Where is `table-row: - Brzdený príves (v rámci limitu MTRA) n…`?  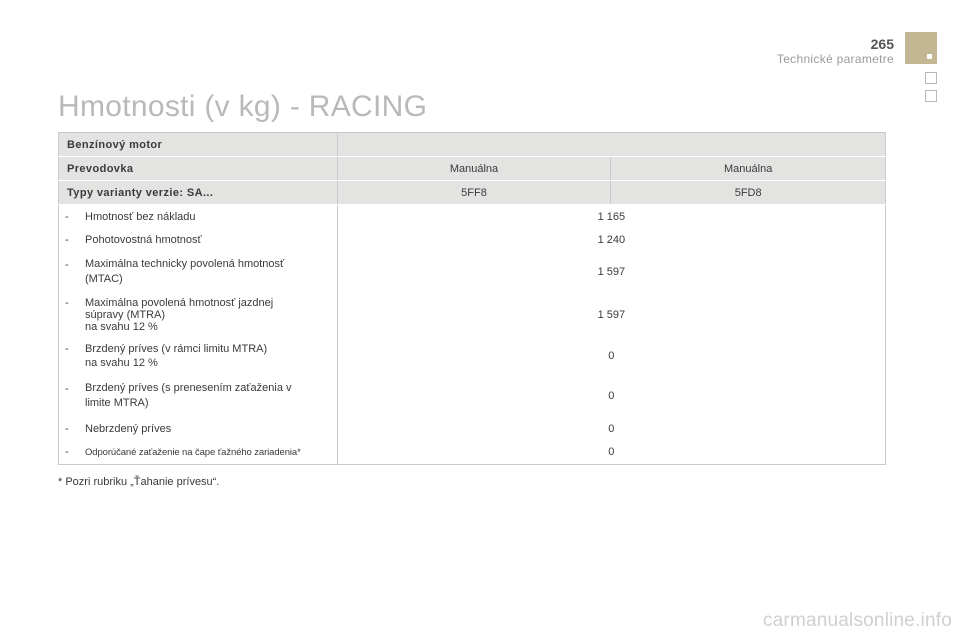
table-row: - Brzdený príves (v rámci limitu MTRA) n… is located at coordinates (472, 355).